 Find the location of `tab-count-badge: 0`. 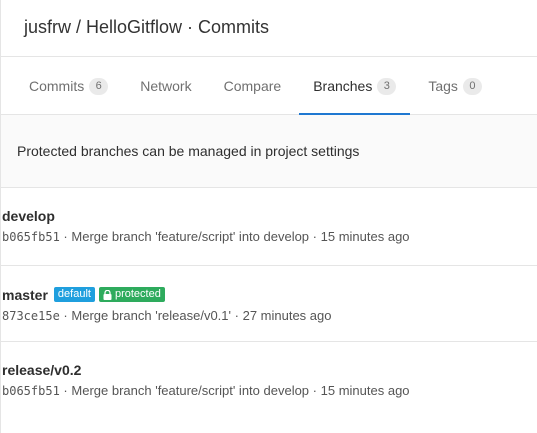

tab-count-badge: 0 is located at coordinates (472, 86).